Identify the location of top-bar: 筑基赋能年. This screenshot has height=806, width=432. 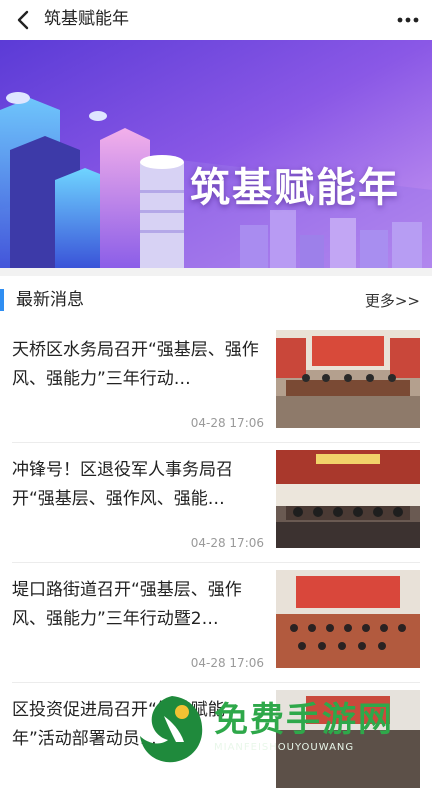
(216, 20).